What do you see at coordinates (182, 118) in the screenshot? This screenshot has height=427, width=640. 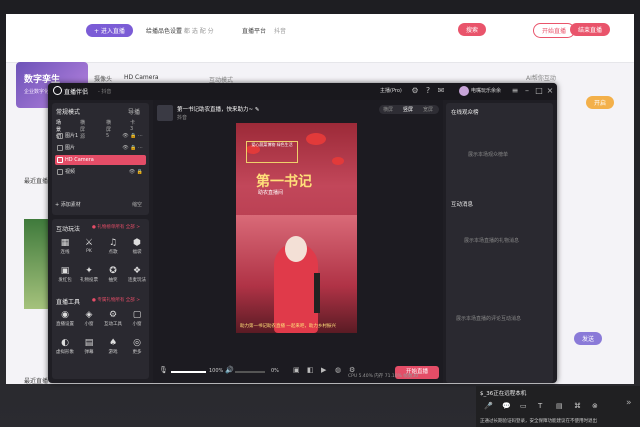 I see `live-subtitle: 抖音` at bounding box center [182, 118].